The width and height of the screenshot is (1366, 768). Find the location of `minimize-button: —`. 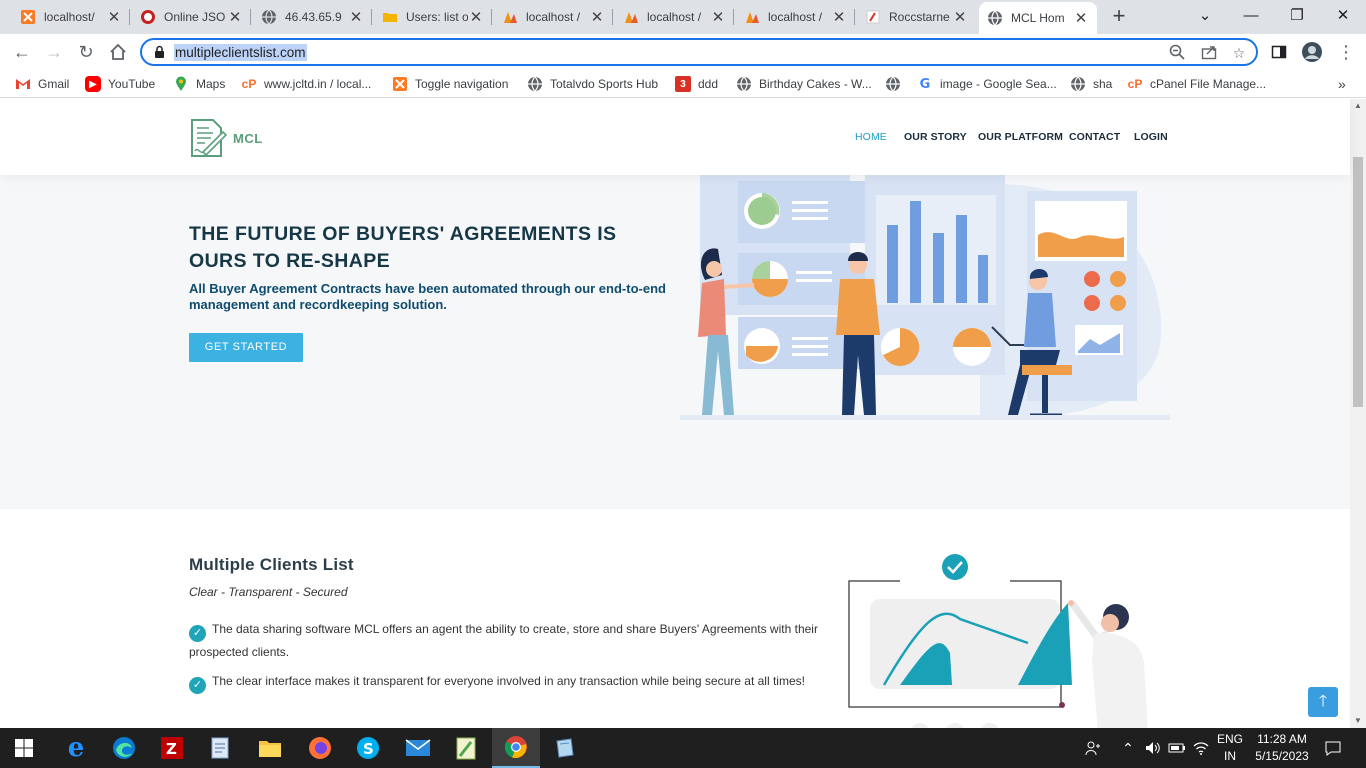

minimize-button: — is located at coordinates (1251, 17).